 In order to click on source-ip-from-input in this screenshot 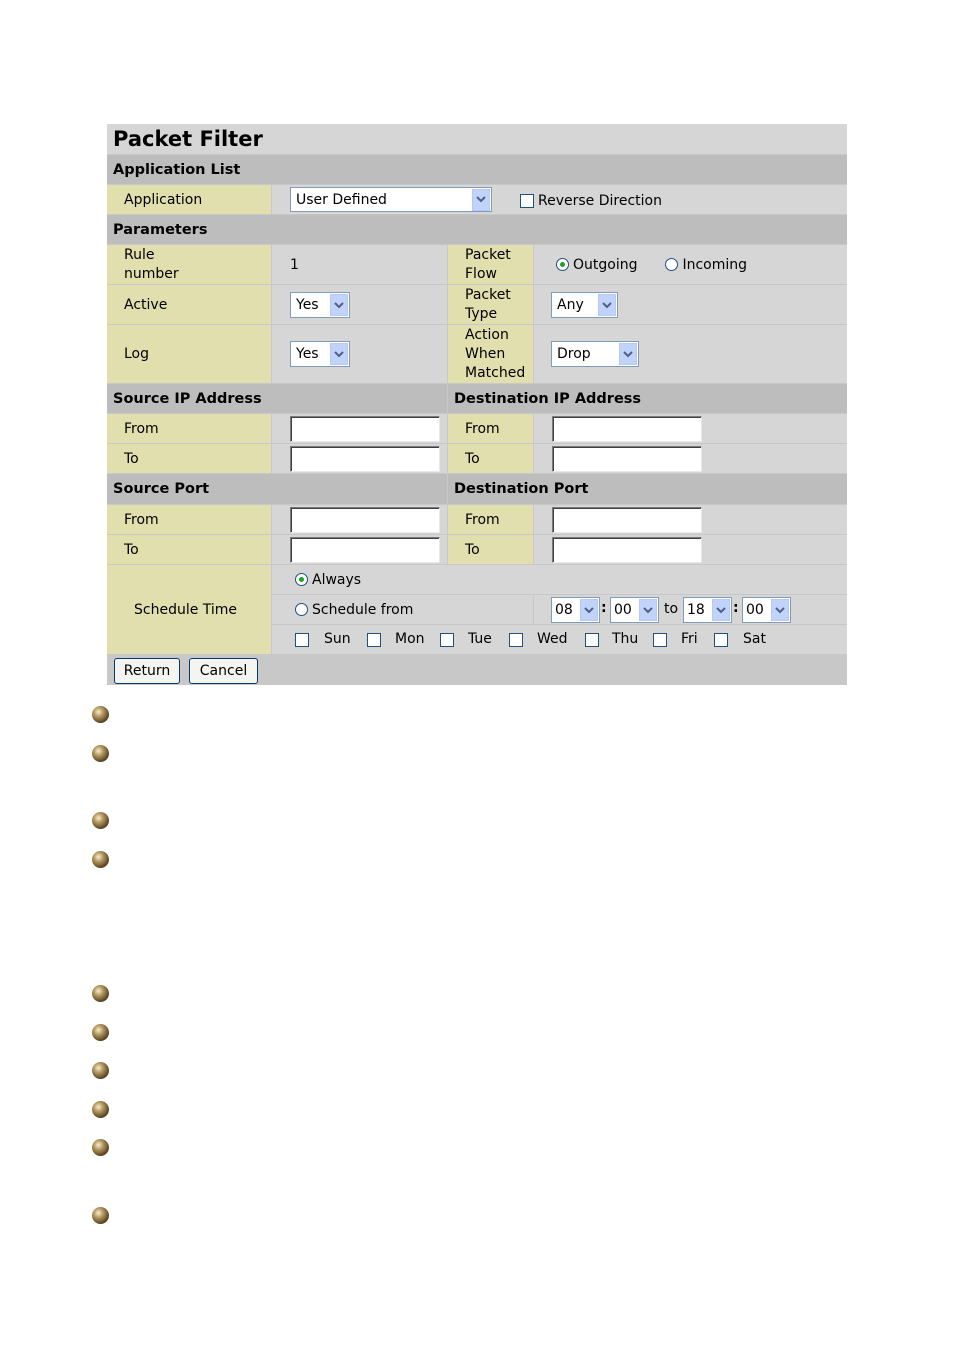, I will do `click(365, 429)`.